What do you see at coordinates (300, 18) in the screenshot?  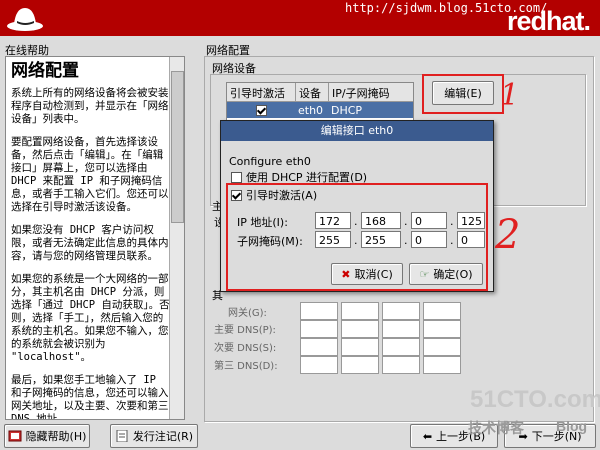 I see `installer-banner: http://sjdwm.blog.51cto.com/ redhat.` at bounding box center [300, 18].